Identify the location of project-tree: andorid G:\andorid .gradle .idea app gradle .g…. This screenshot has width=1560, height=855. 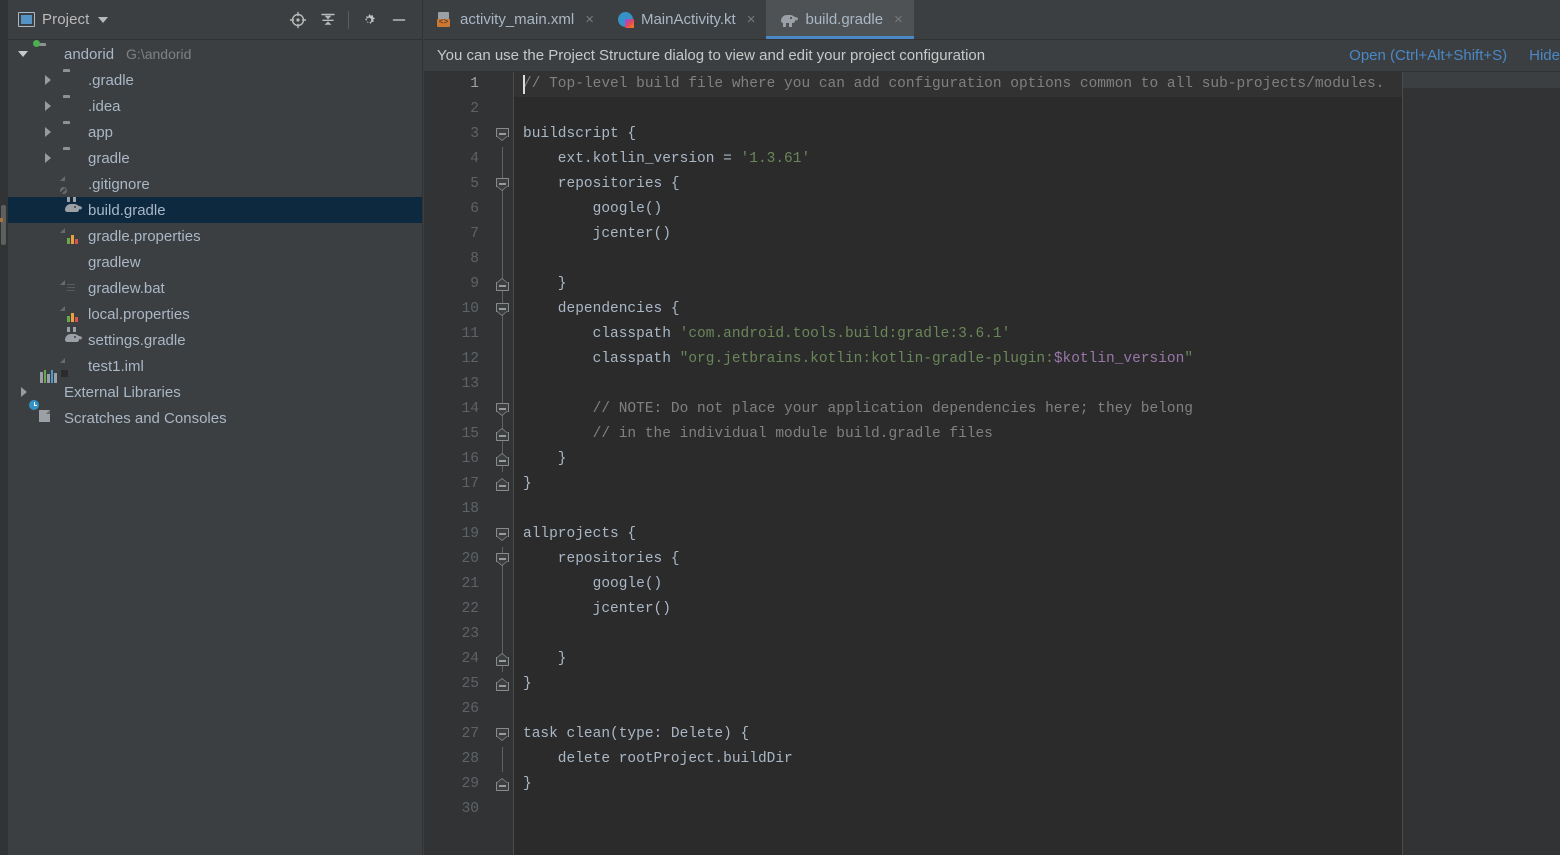
(215, 235).